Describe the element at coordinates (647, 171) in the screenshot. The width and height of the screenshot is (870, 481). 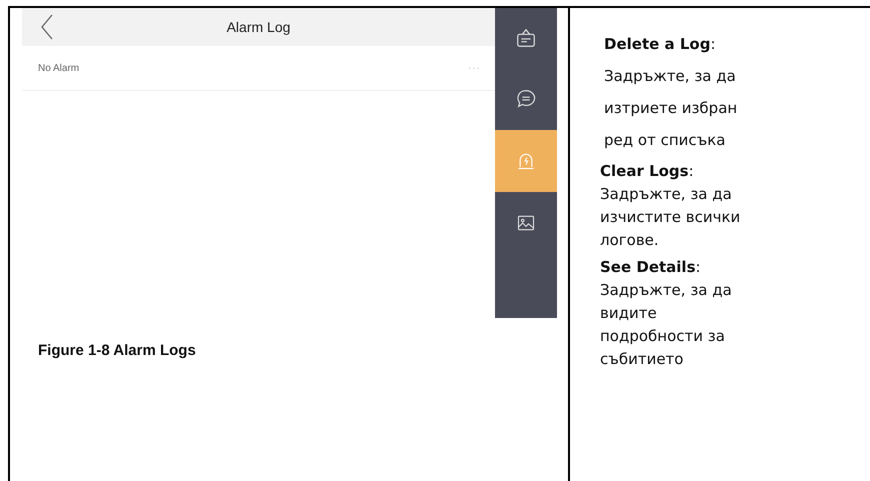
I see `note-term: Clear Logs:` at that location.